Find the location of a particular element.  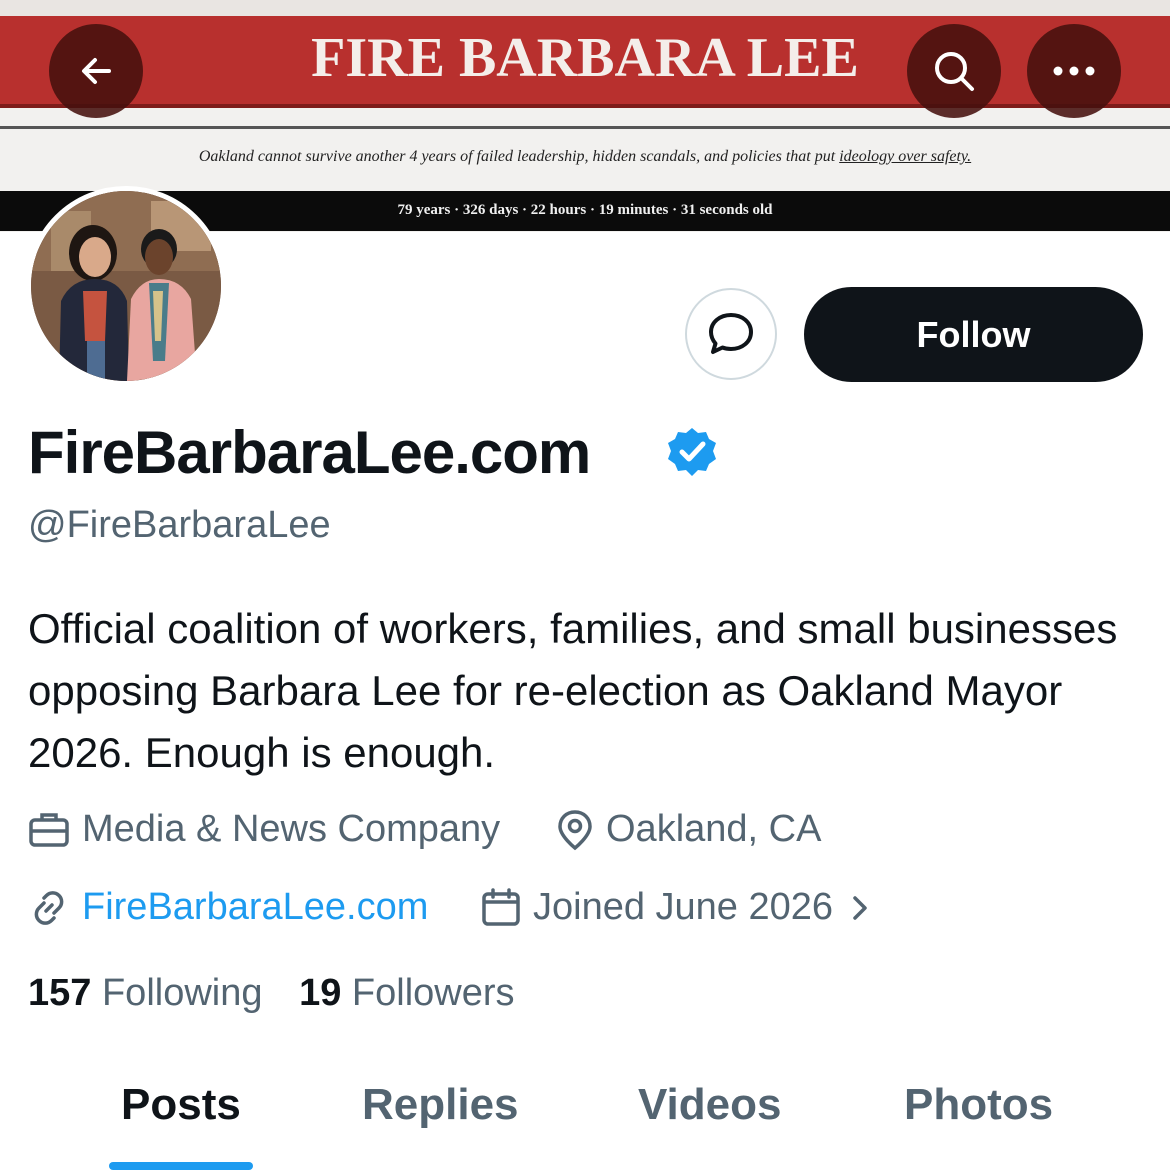

follow-stats: 157 Following 19 Followers is located at coordinates (271, 993).